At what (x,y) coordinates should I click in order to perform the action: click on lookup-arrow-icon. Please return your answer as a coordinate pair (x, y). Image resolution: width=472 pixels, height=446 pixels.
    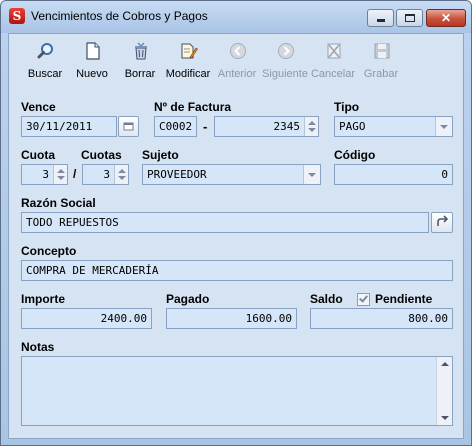
    Looking at the image, I should click on (443, 220).